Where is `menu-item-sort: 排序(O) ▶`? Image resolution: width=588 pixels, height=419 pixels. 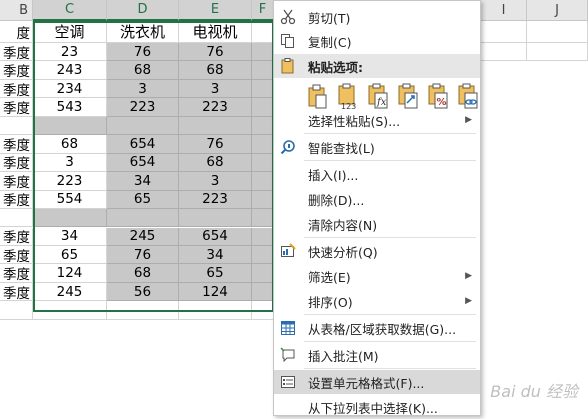 menu-item-sort: 排序(O) ▶ is located at coordinates (377, 301).